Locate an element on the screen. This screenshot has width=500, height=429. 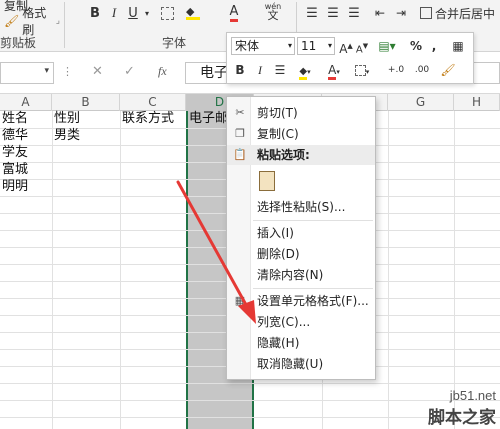
fill-bucket-icon: ◆ is located at coordinates (303, 73).